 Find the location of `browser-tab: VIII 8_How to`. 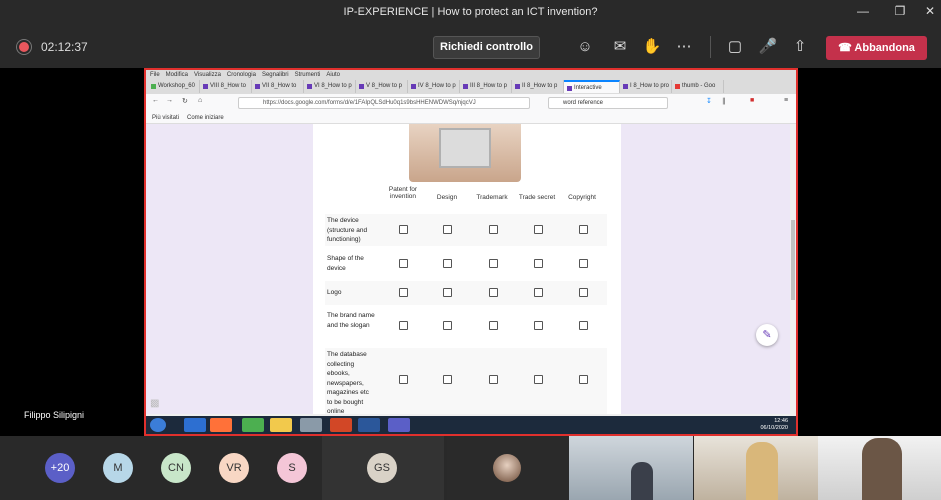

browser-tab: VIII 8_How to is located at coordinates (226, 86).